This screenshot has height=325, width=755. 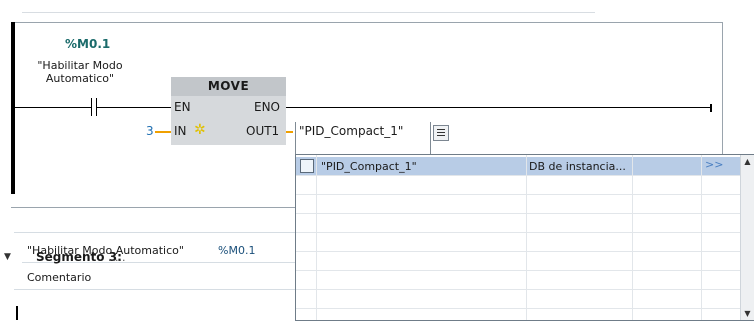 What do you see at coordinates (747, 237) in the screenshot?
I see `dropdown-scrollbar: ▲ ▼` at bounding box center [747, 237].